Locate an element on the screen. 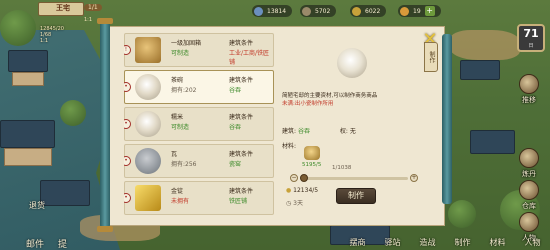 Image resolution: width=550 pixels, height=250 pixels. material-count: 5195/5 is located at coordinates (312, 165).